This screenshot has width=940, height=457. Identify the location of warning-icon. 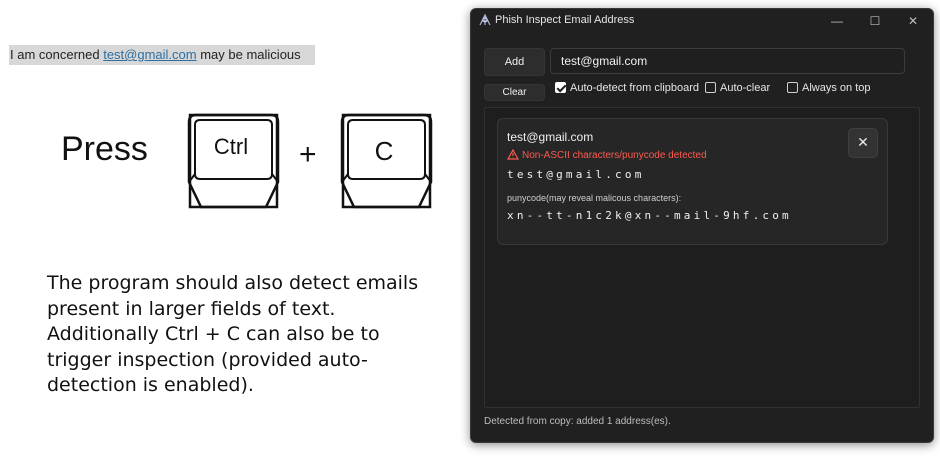
(513, 154).